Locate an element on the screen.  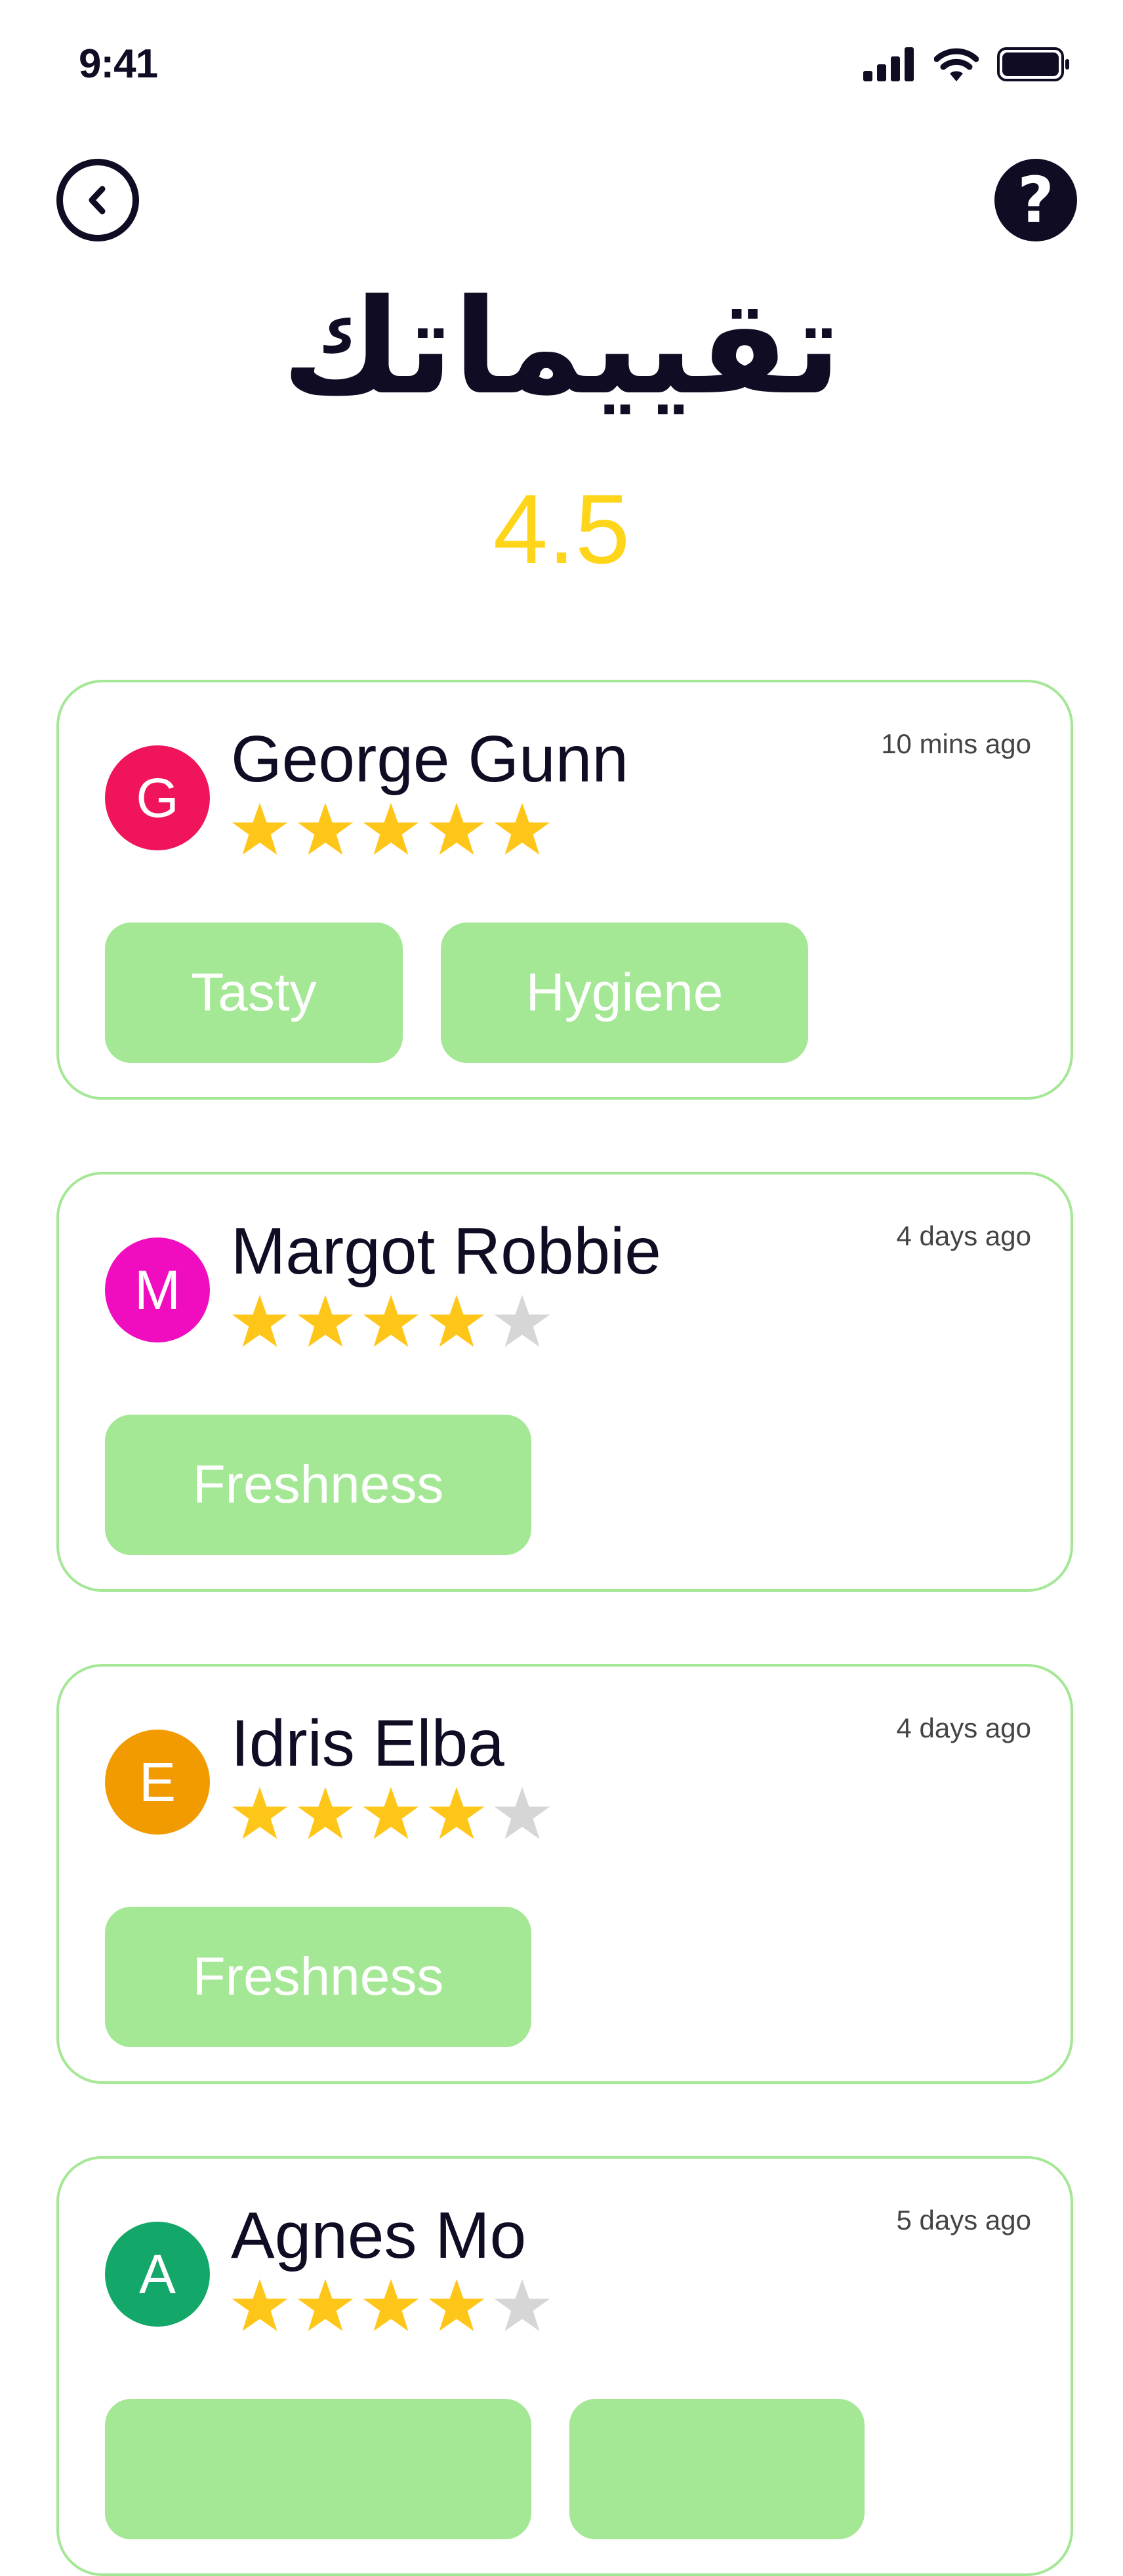
reviewer-name: Agnes Mo is located at coordinates (379, 2235).